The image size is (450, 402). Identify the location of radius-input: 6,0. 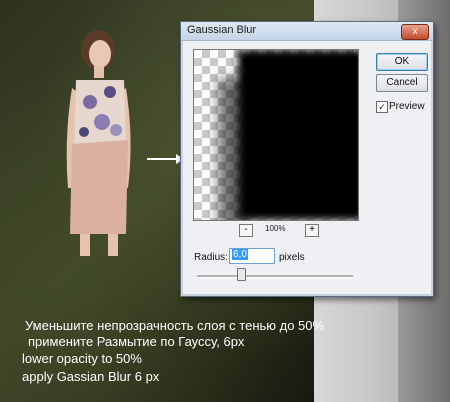
(252, 256).